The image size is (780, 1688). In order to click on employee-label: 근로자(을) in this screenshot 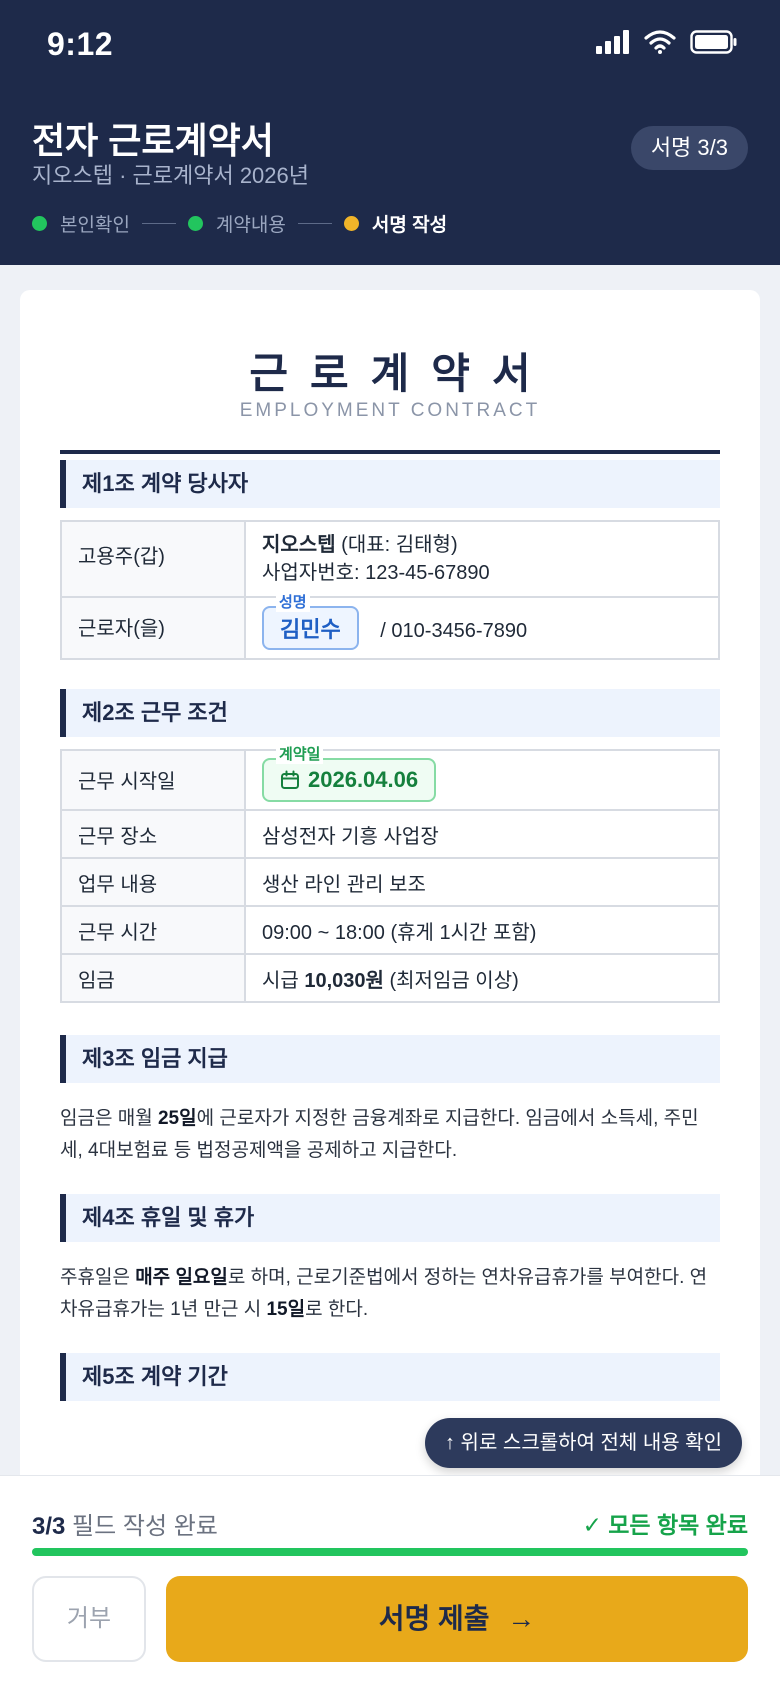, I will do `click(153, 628)`.